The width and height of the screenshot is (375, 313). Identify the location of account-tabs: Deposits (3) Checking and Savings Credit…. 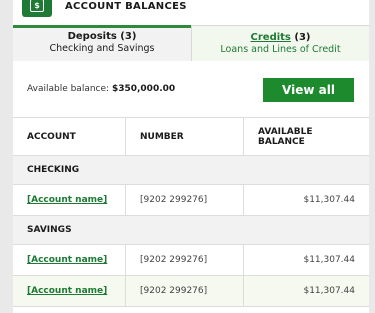
(191, 43).